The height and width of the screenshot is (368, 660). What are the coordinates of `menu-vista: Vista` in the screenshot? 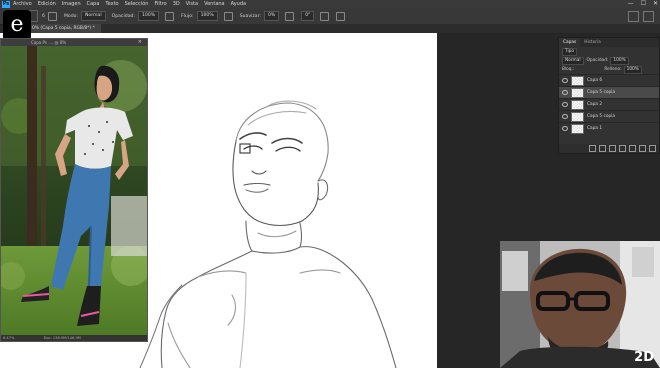 It's located at (192, 4).